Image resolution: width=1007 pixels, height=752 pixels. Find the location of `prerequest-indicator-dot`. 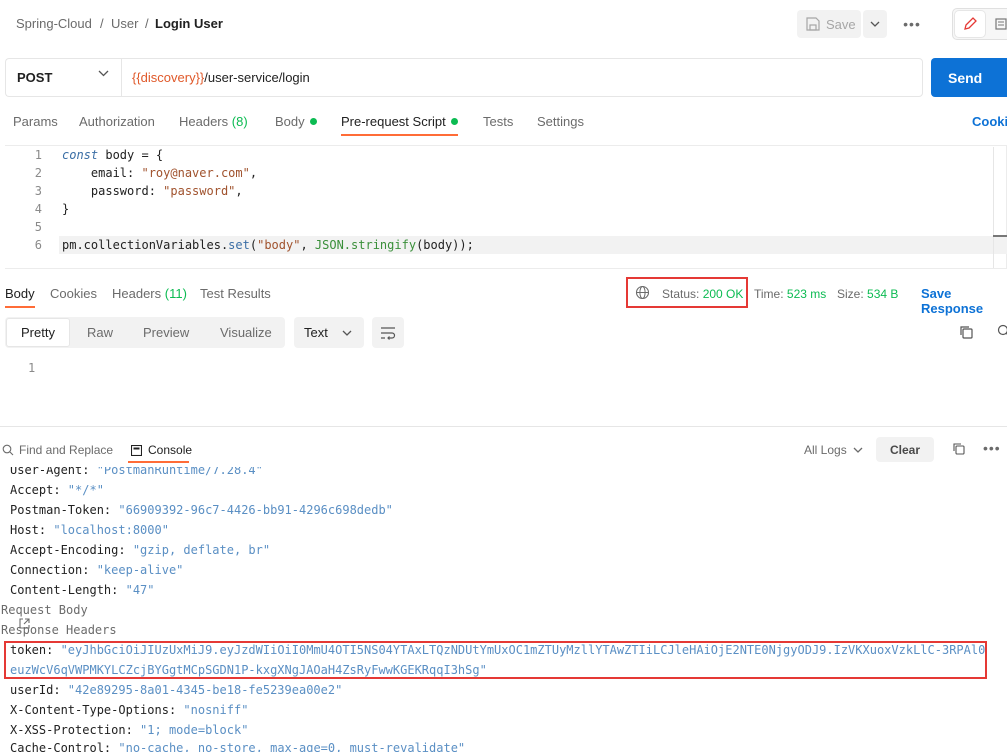

prerequest-indicator-dot is located at coordinates (454, 121).